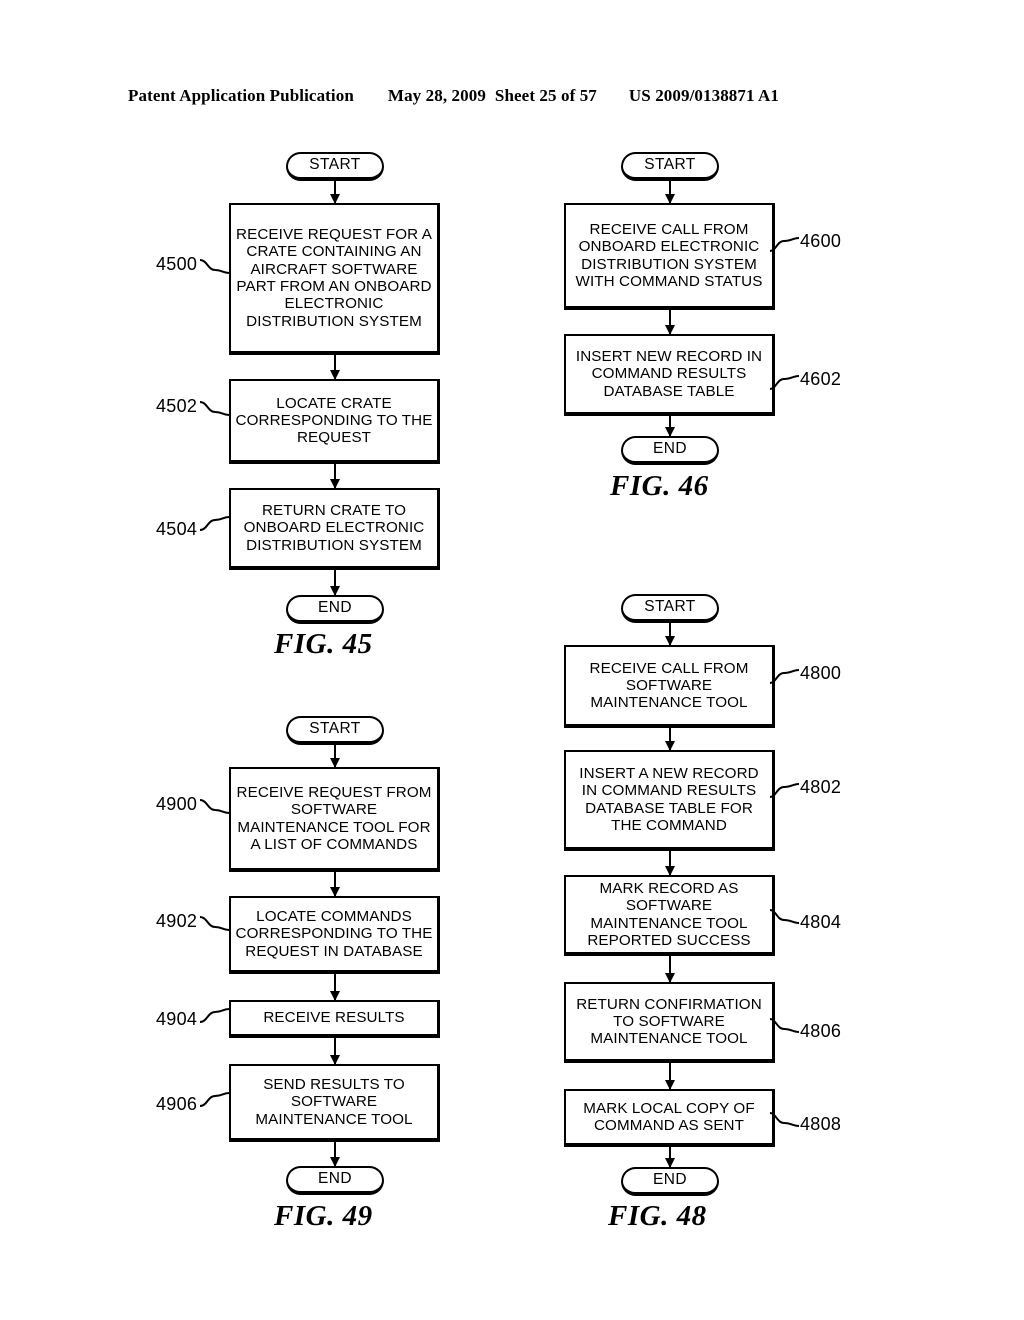 Image resolution: width=1024 pixels, height=1320 pixels. I want to click on fig49-end-terminator: END, so click(335, 1180).